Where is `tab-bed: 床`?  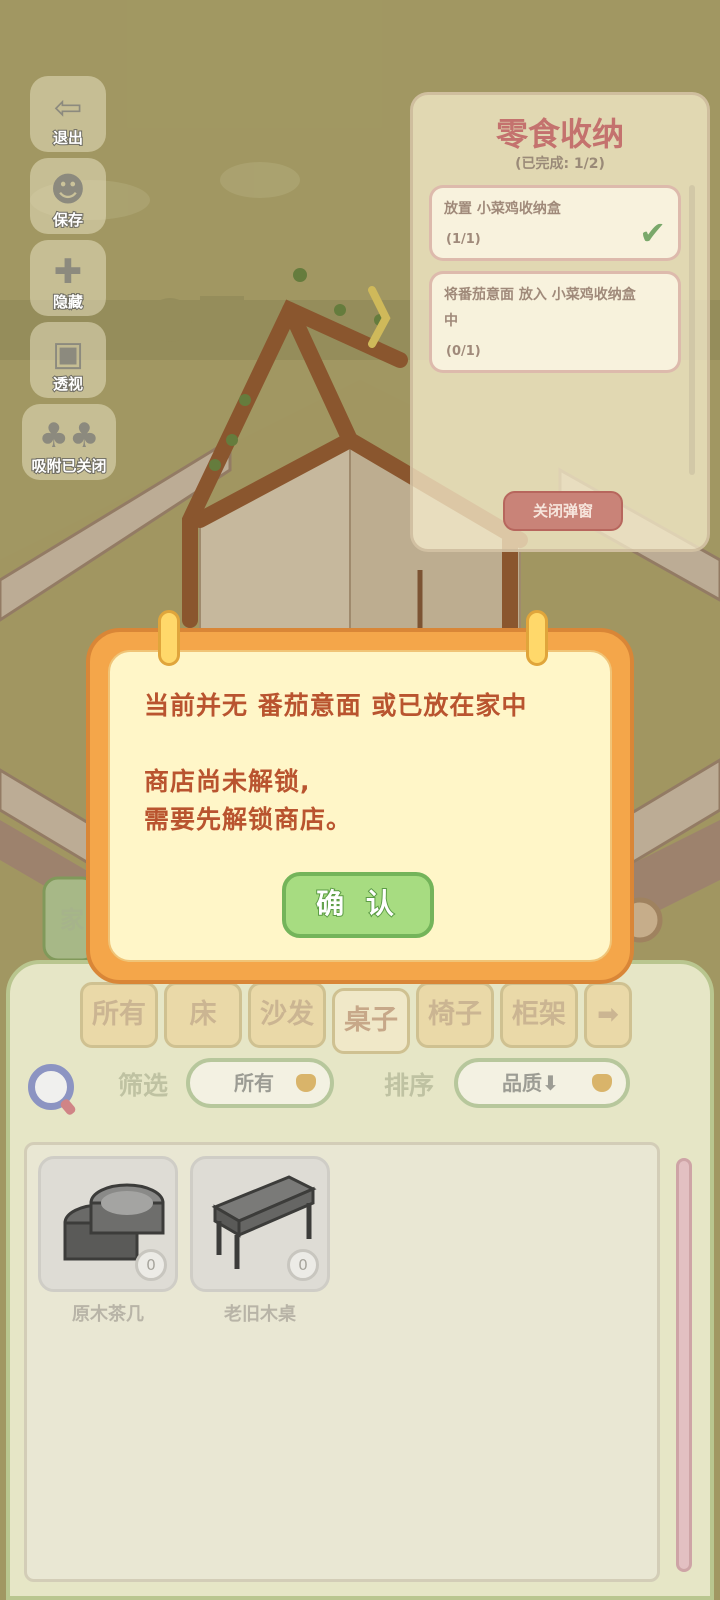
tab-bed: 床 is located at coordinates (203, 1015).